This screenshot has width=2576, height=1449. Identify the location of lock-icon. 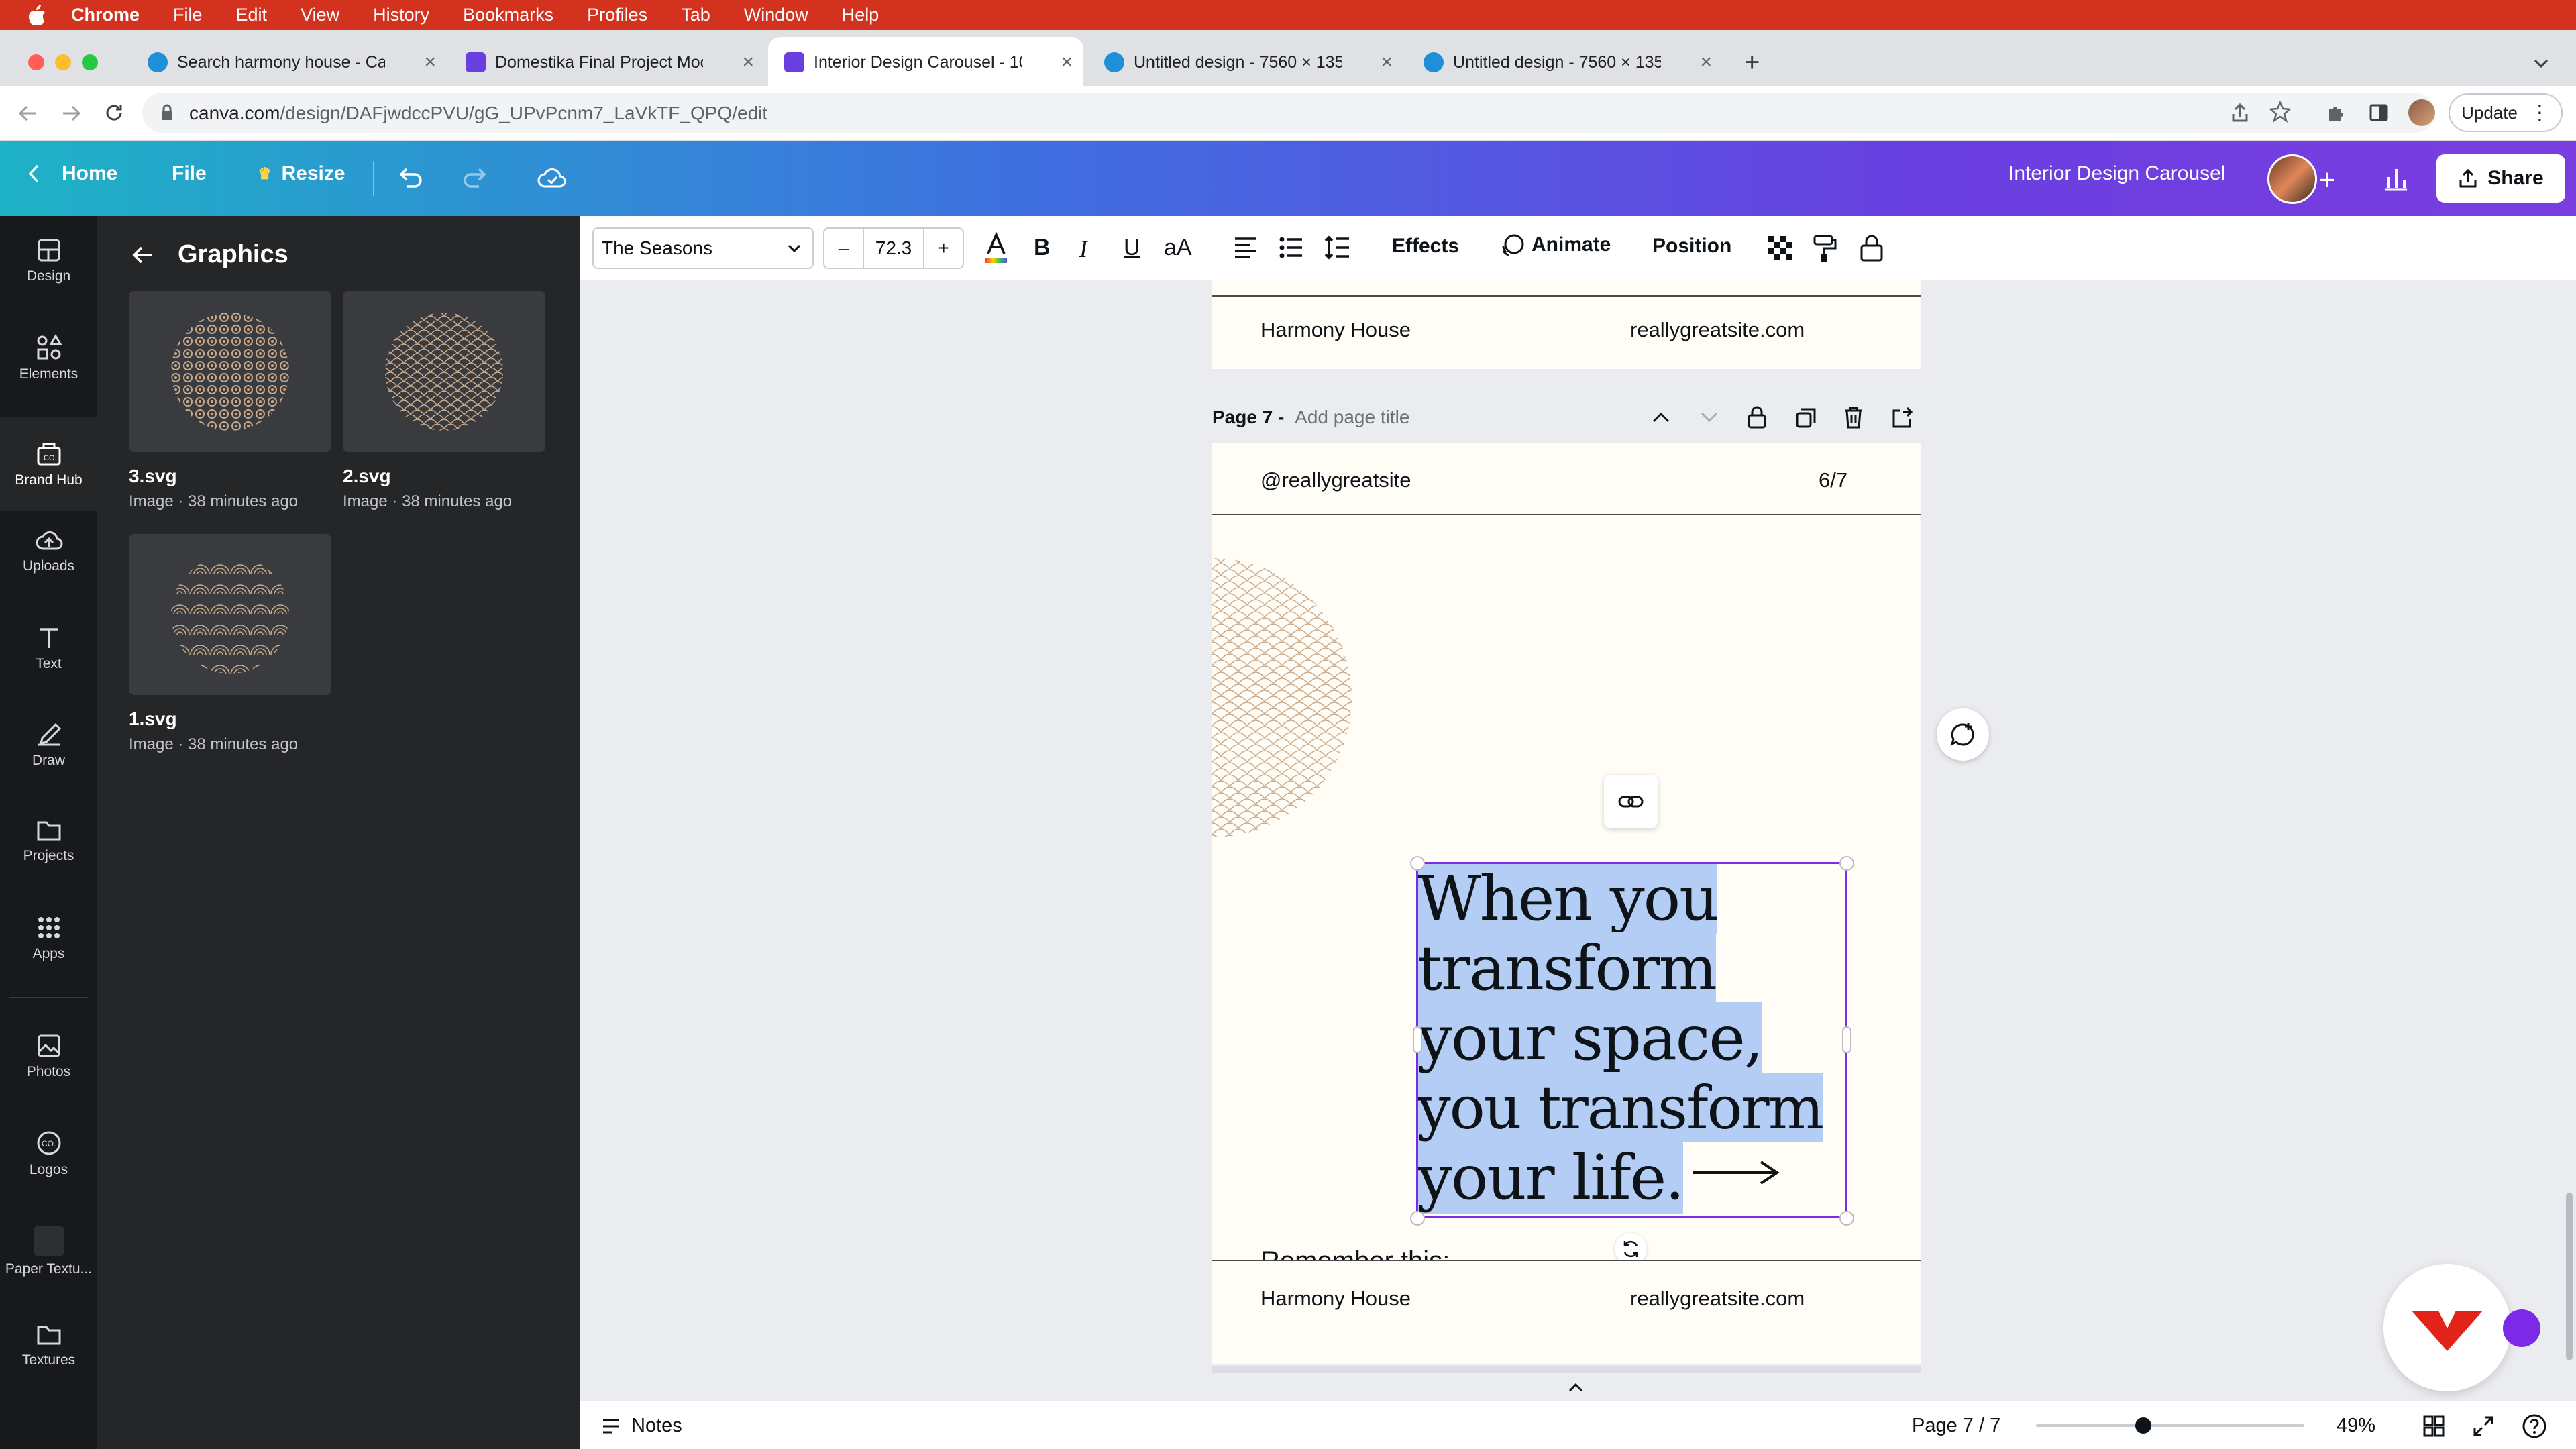
(1871, 248).